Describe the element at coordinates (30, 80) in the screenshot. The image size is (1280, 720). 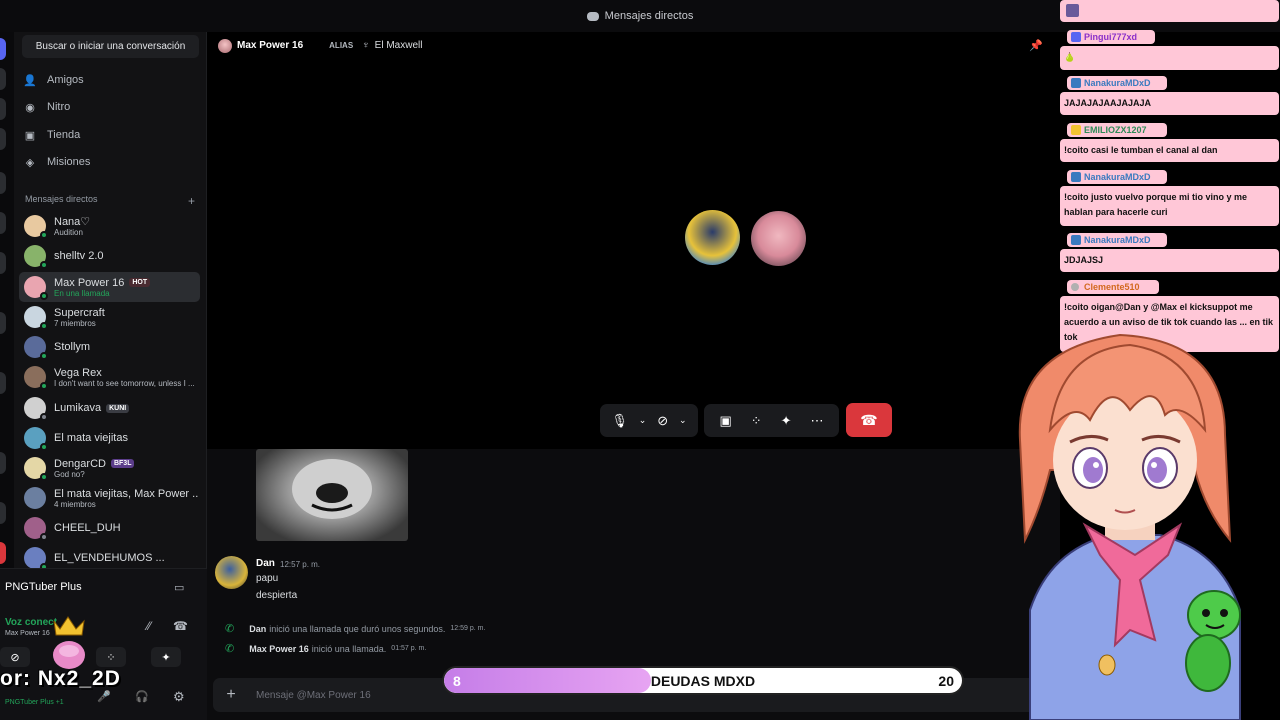
I see `friends-icon: 👤` at that location.